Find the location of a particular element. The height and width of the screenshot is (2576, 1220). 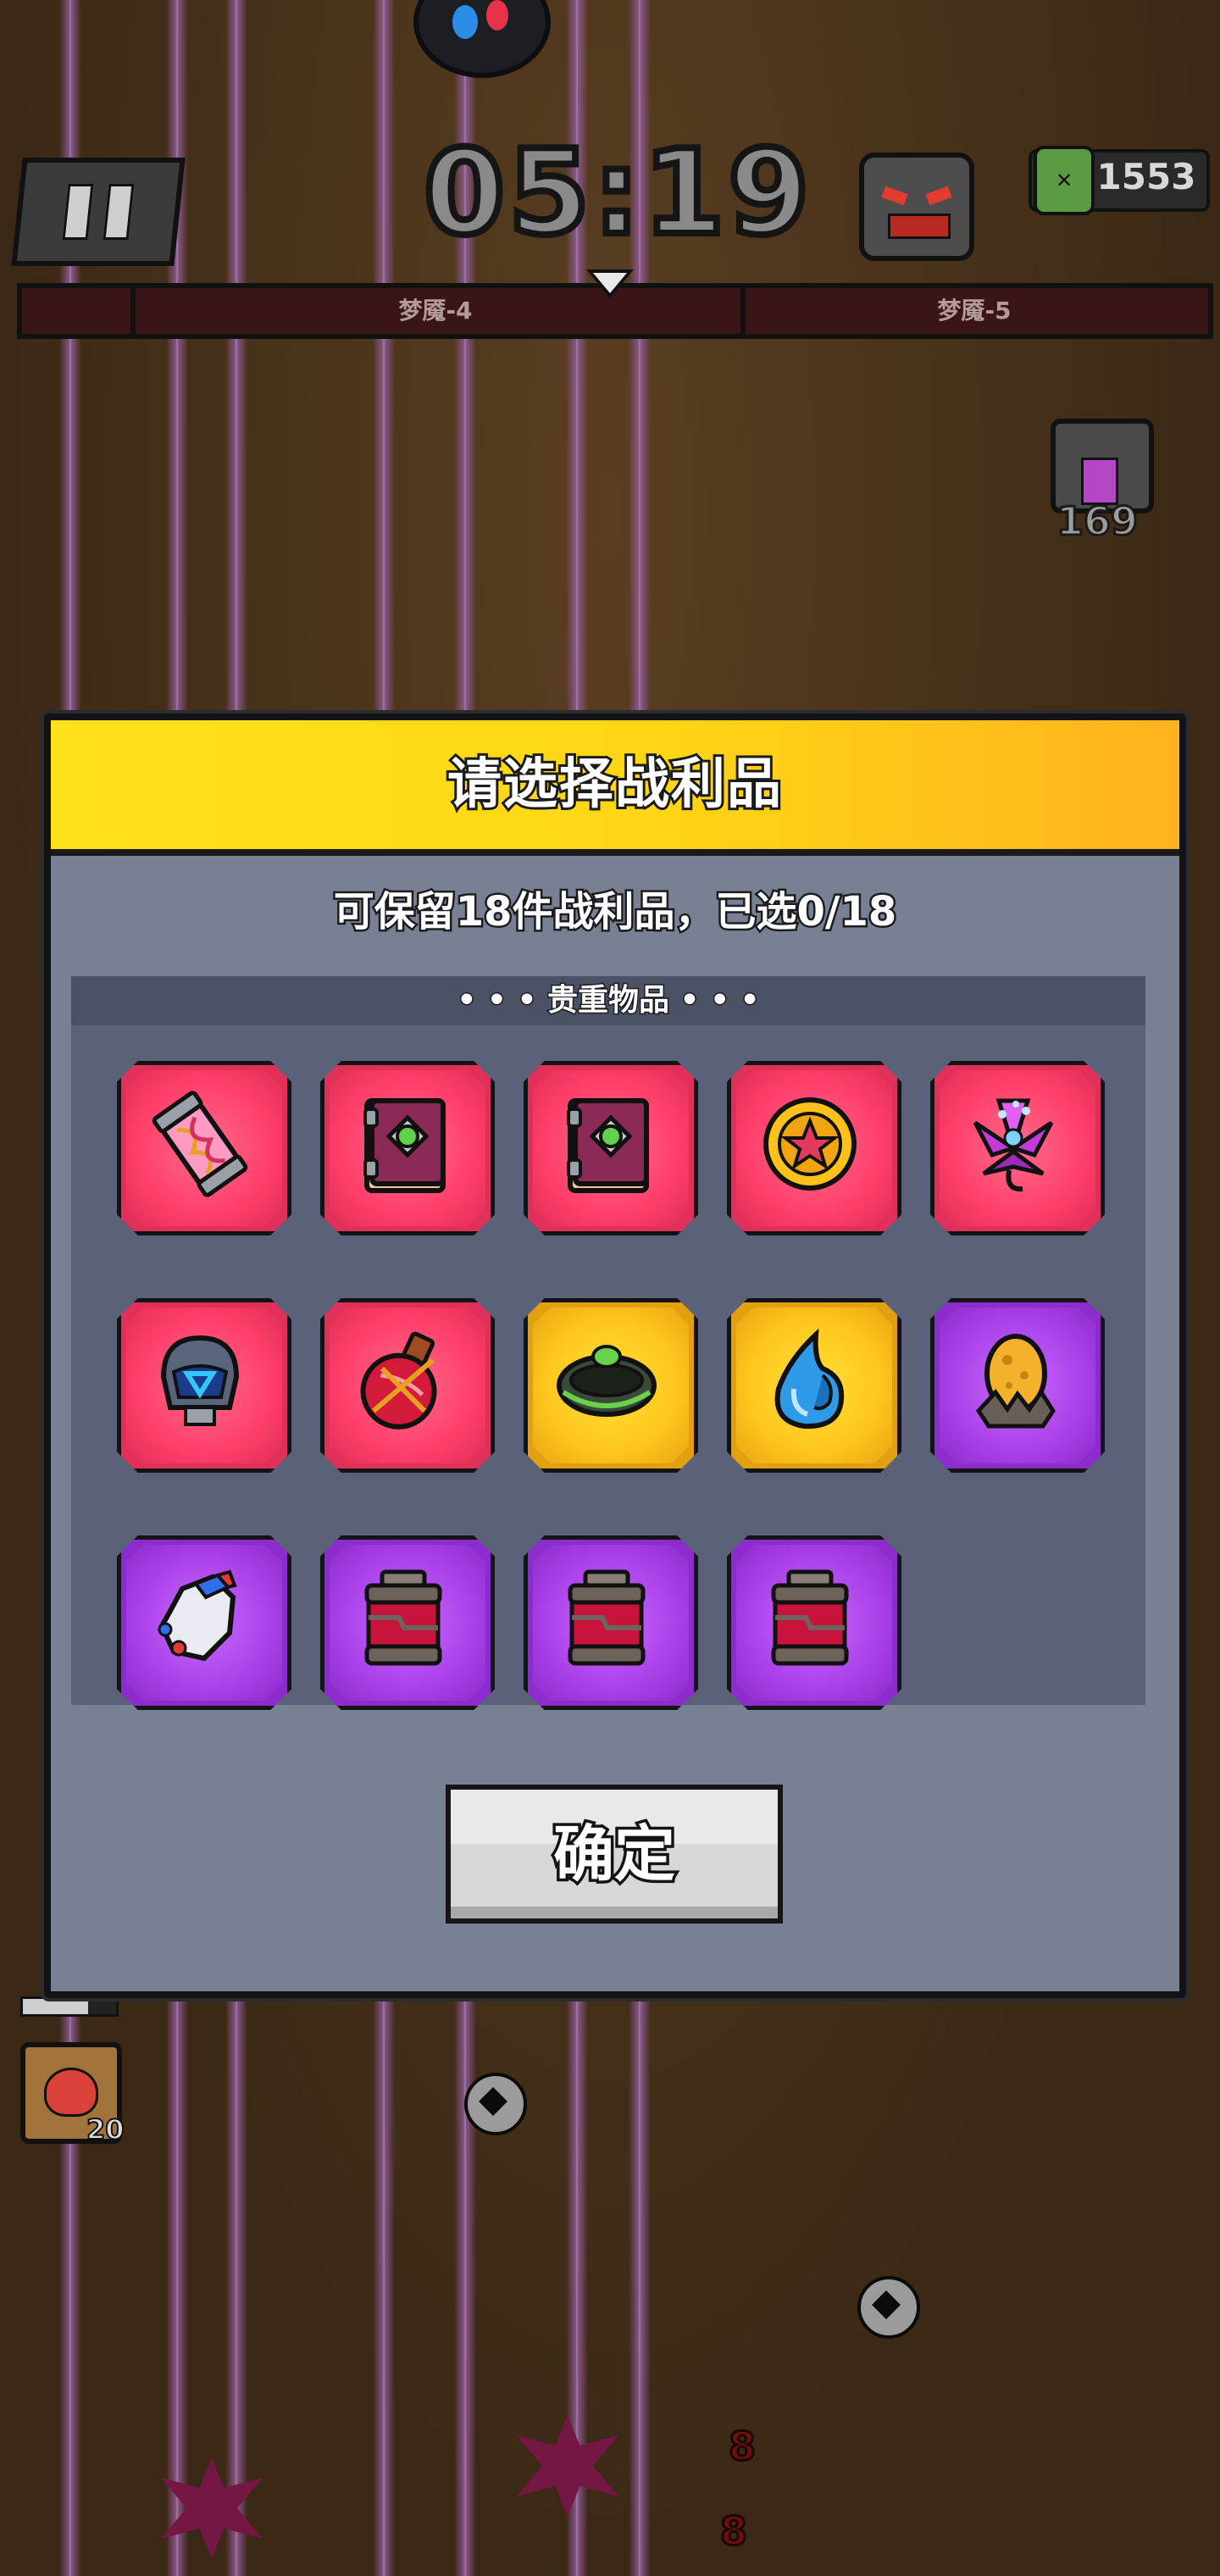

loot-item-golden-egg is located at coordinates (1017, 1385).